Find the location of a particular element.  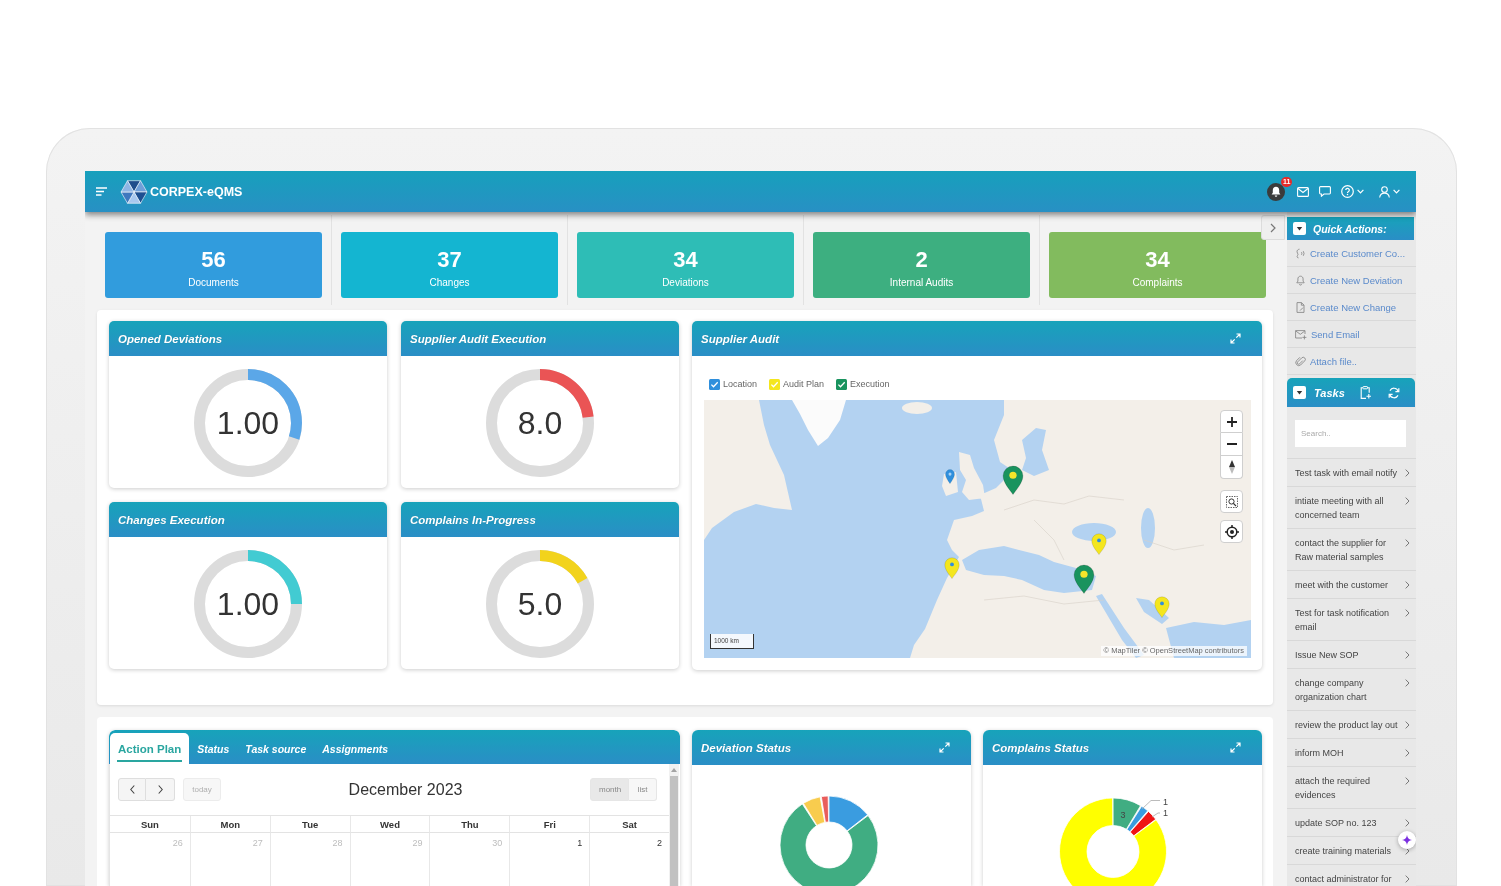

quick-action-link: Attach file.. is located at coordinates (1333, 361).